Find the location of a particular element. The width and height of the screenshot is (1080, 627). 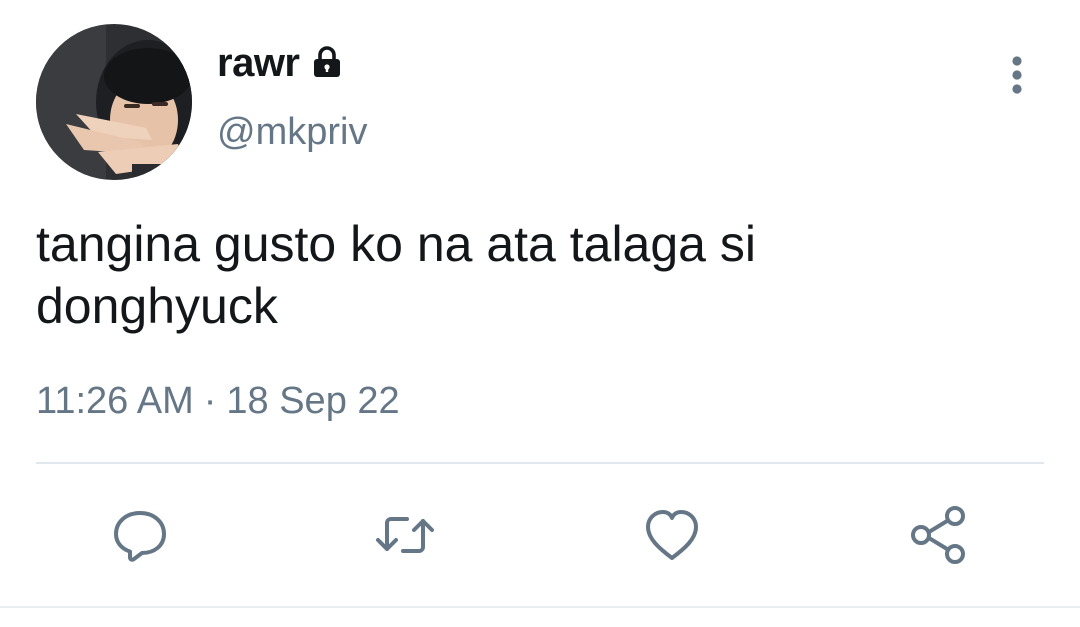

reply-icon is located at coordinates (140, 536).